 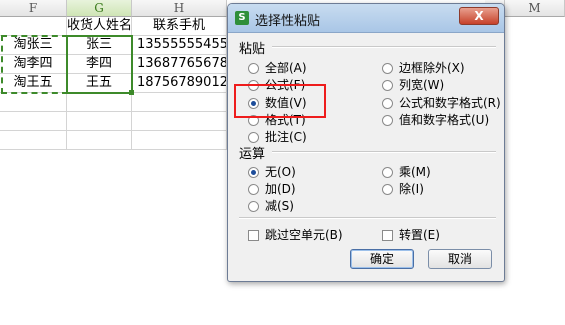 I want to click on radio-comments, so click(x=253, y=137).